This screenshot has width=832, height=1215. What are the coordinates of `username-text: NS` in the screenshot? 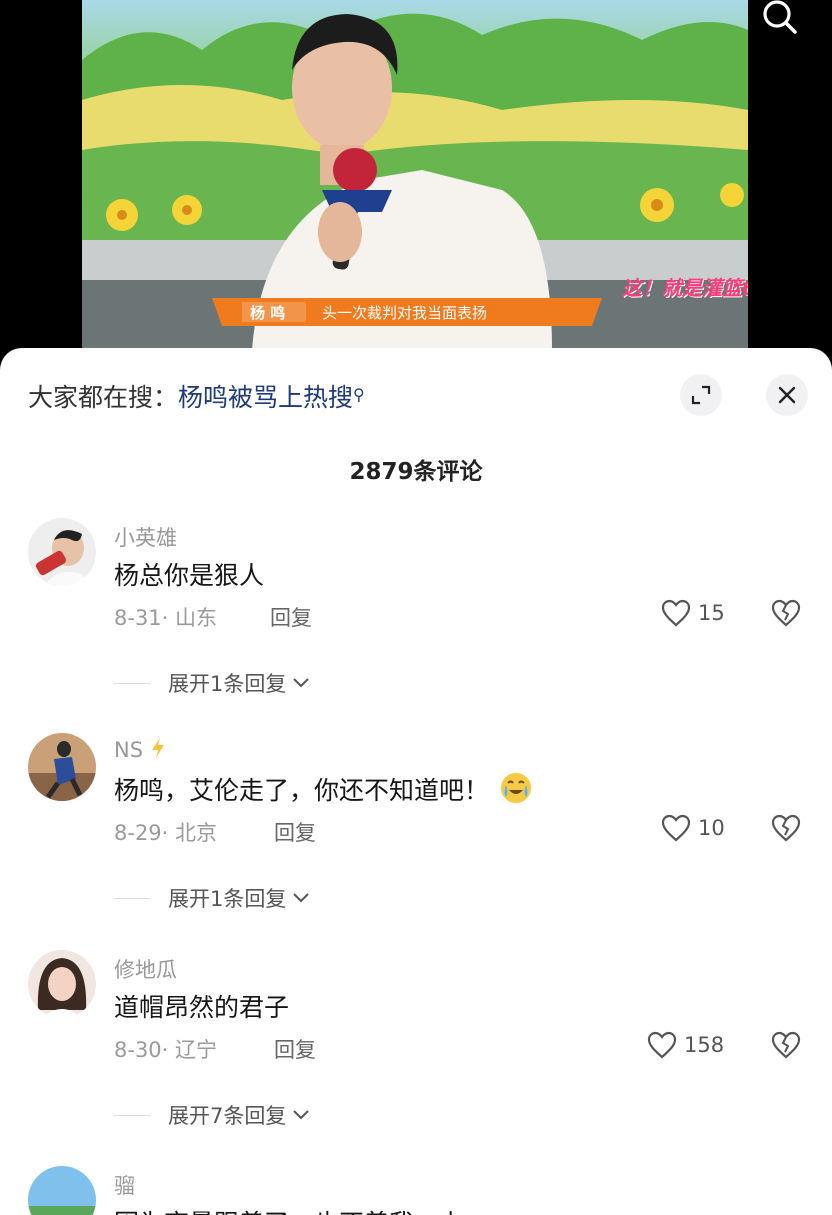 It's located at (129, 750).